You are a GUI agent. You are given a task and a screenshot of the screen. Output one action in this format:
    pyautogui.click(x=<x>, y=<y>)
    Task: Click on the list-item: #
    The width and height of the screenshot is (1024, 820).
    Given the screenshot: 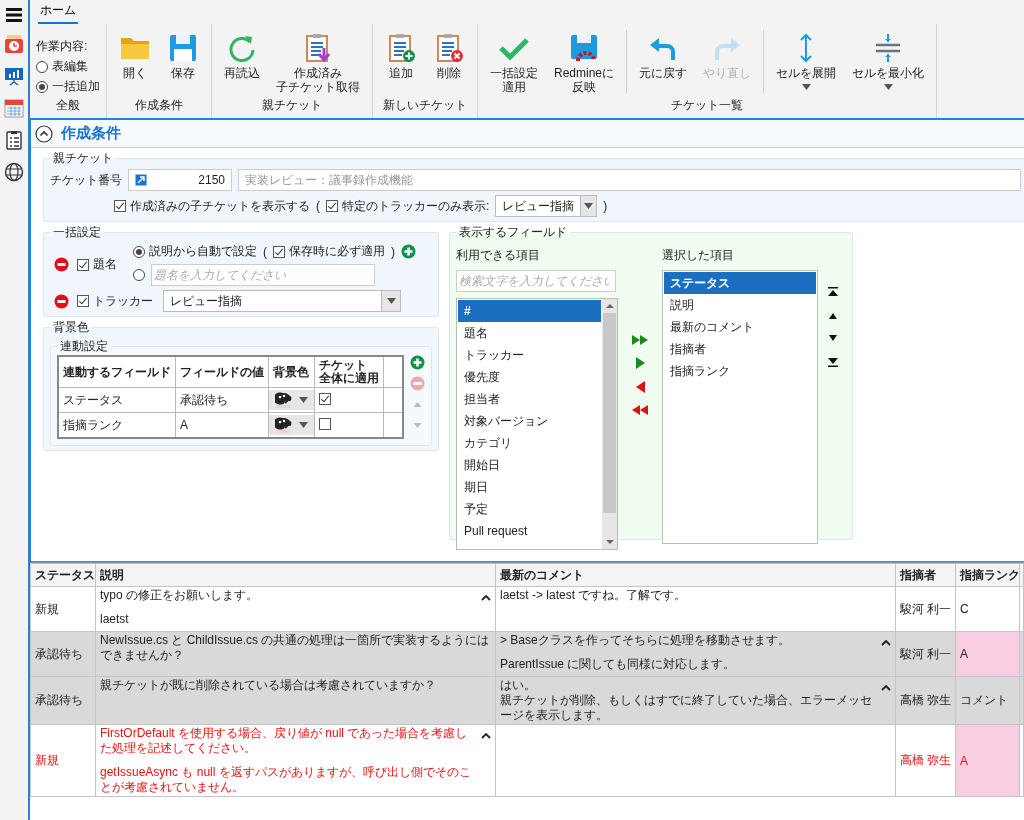 What is the action you would take?
    pyautogui.click(x=529, y=311)
    